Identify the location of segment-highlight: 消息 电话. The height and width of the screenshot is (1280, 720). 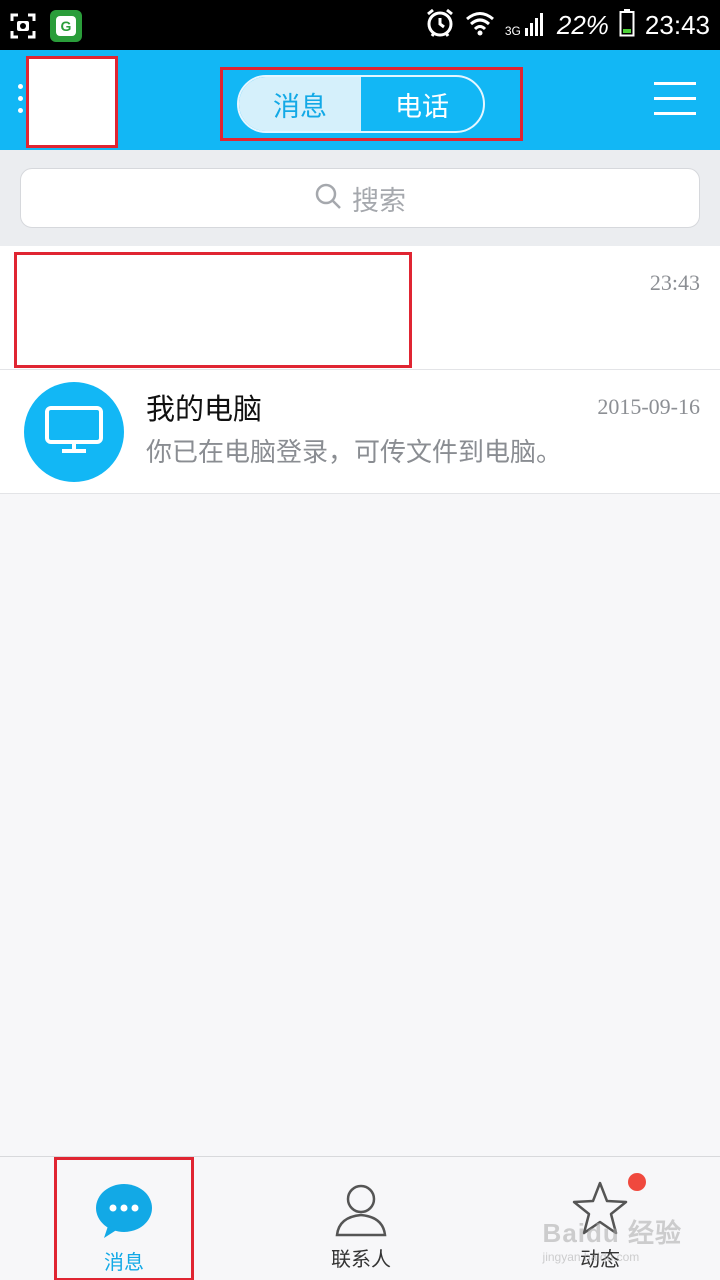
(371, 104).